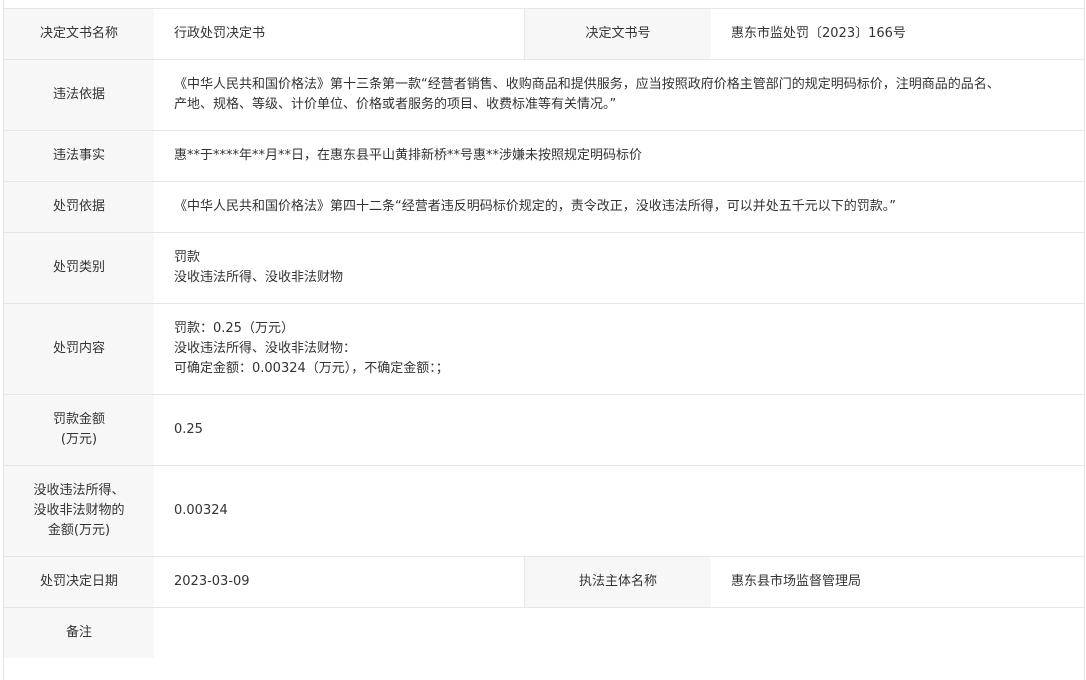 The image size is (1086, 680). Describe the element at coordinates (339, 582) in the screenshot. I see `value-decision-date: 2023-03-09` at that location.